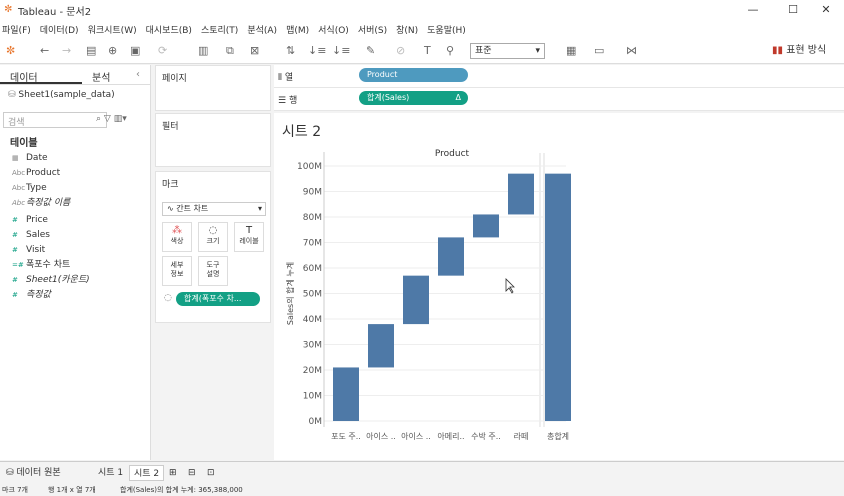  Describe the element at coordinates (219, 29) in the screenshot. I see `menu-item: 스토리(T)` at that location.